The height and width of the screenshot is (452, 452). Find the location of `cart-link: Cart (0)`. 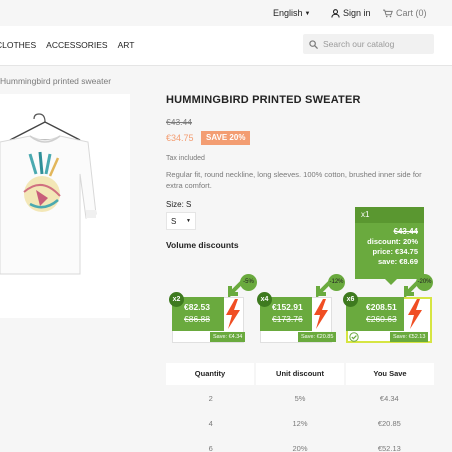

cart-link: Cart (0) is located at coordinates (405, 13).